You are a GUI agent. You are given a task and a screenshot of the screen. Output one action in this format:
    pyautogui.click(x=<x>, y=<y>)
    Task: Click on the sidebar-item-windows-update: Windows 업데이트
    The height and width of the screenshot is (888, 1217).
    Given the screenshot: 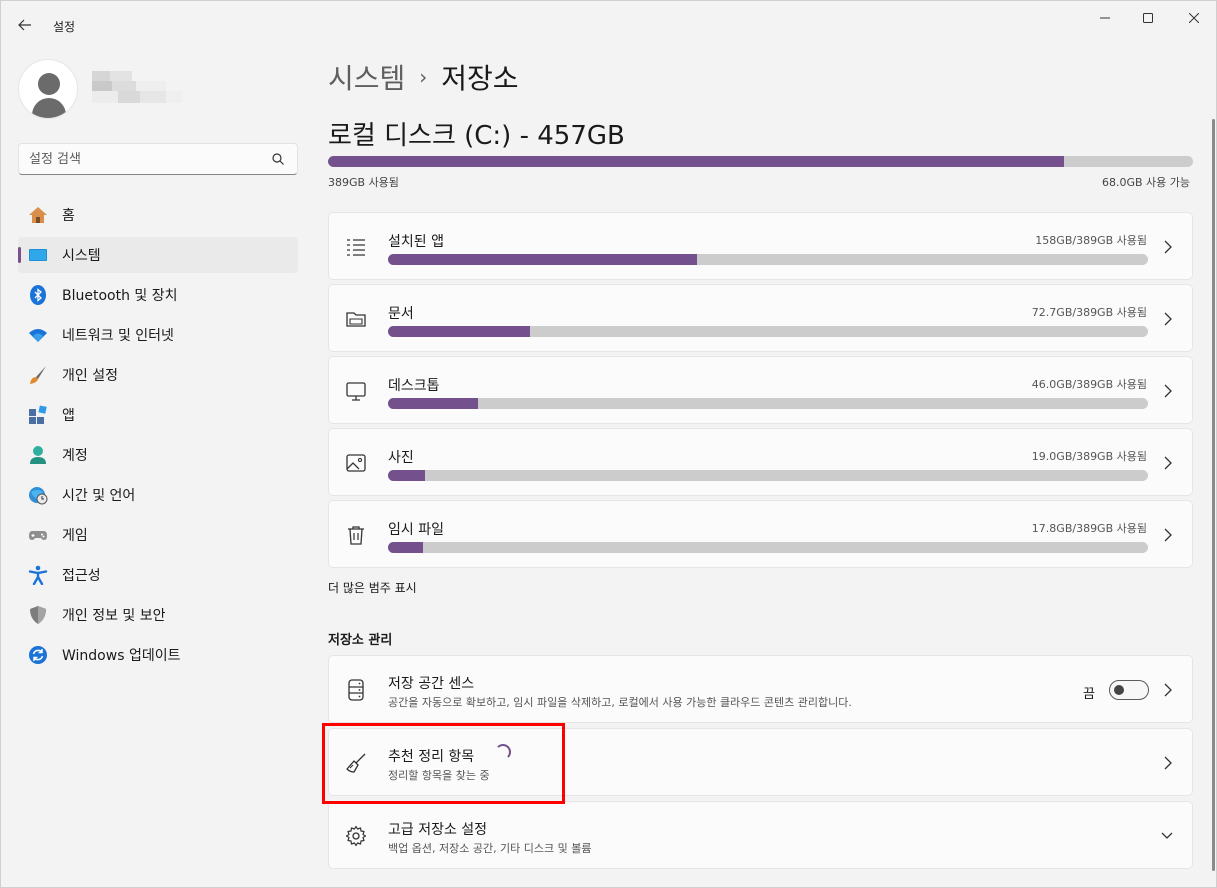 What is the action you would take?
    pyautogui.click(x=158, y=655)
    